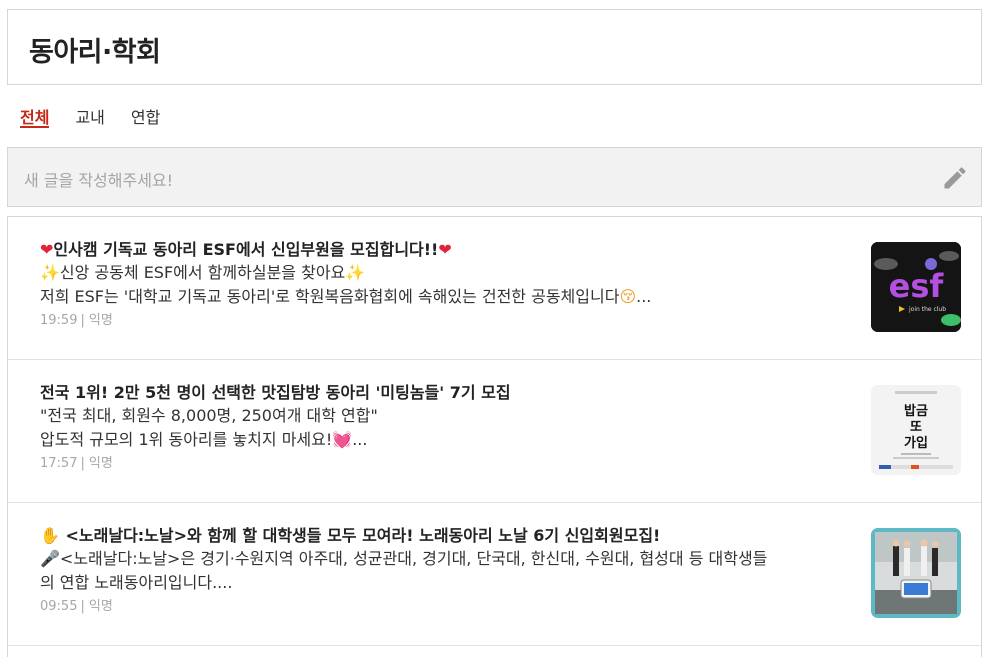 This screenshot has height=657, width=987. I want to click on board-tabs: 전체 교내 연합, so click(90, 116).